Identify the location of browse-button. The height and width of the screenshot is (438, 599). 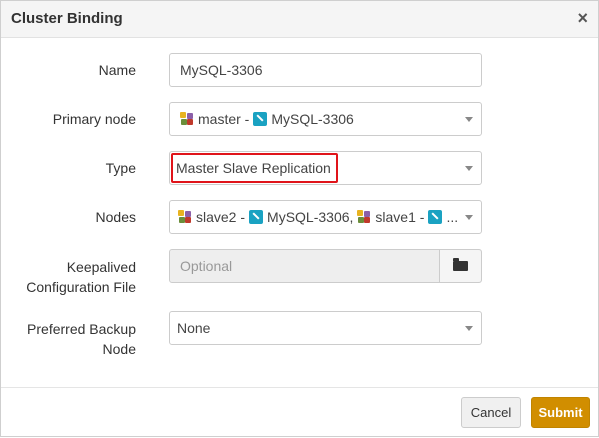
(460, 266).